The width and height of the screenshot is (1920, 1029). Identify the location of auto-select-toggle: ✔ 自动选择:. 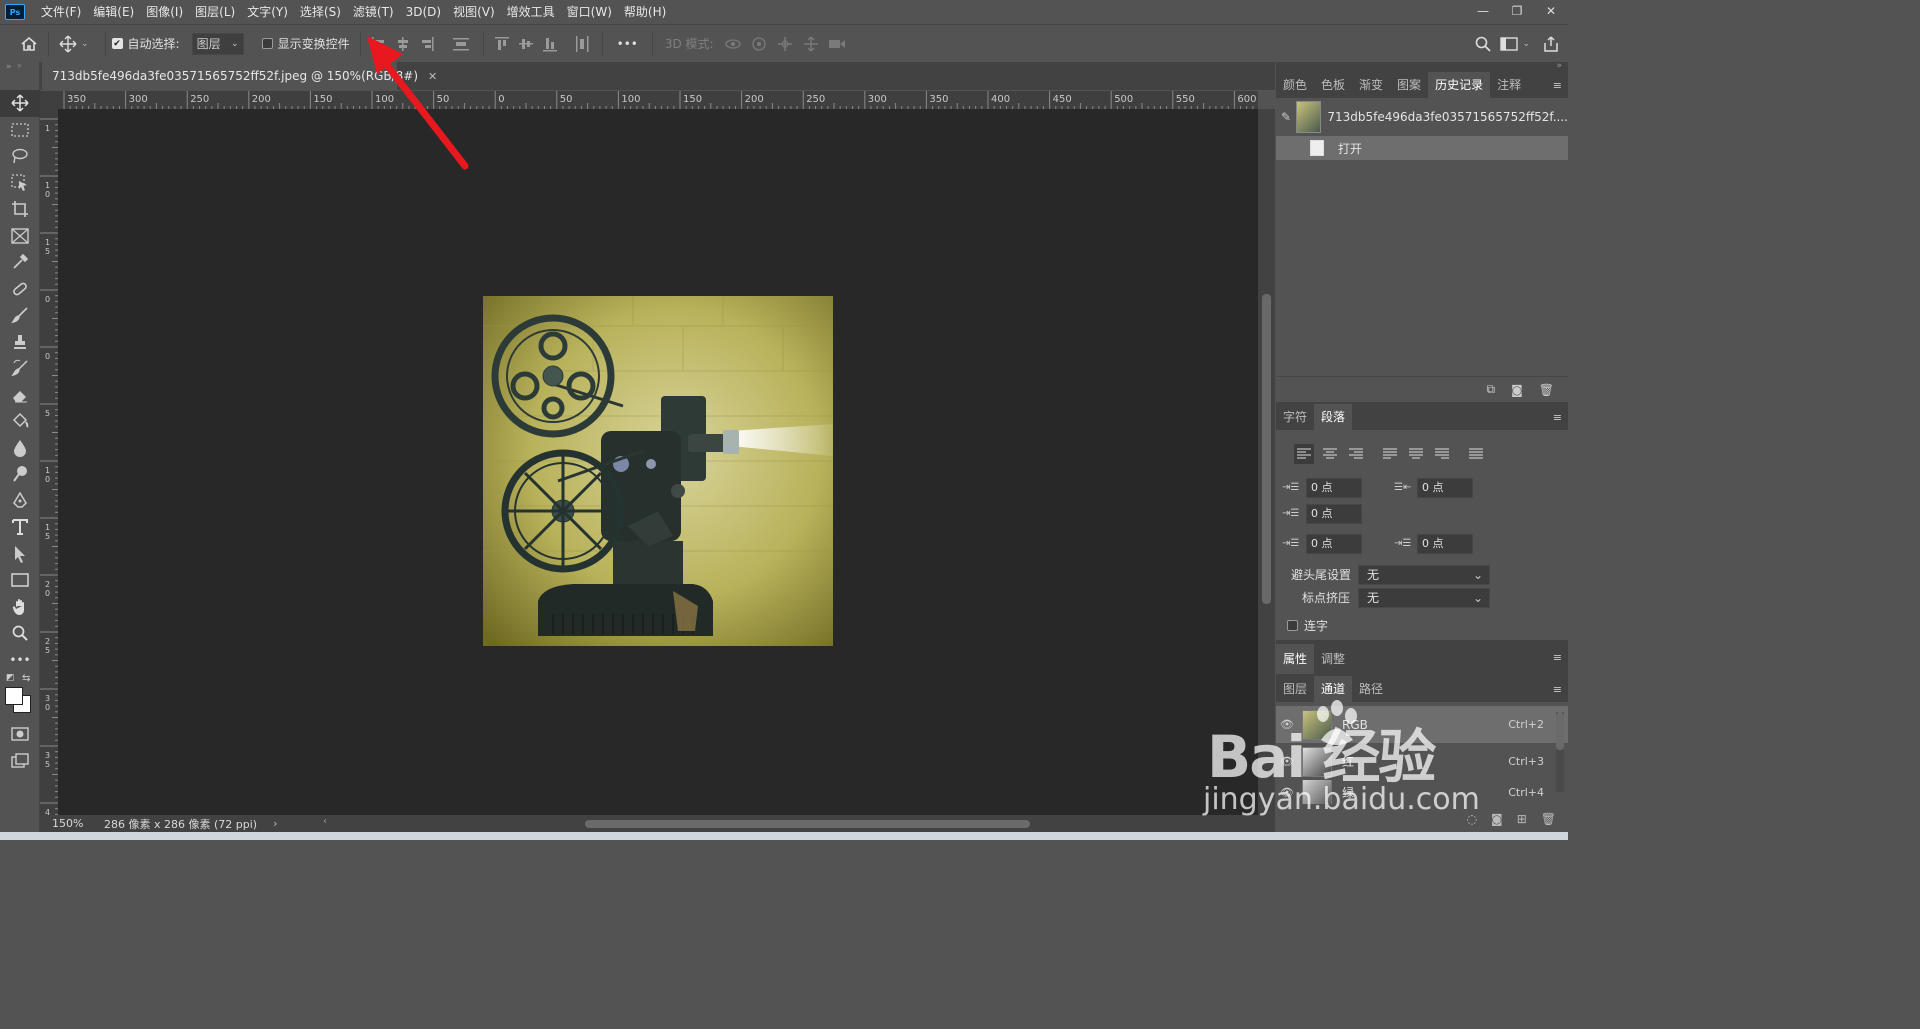
(145, 43).